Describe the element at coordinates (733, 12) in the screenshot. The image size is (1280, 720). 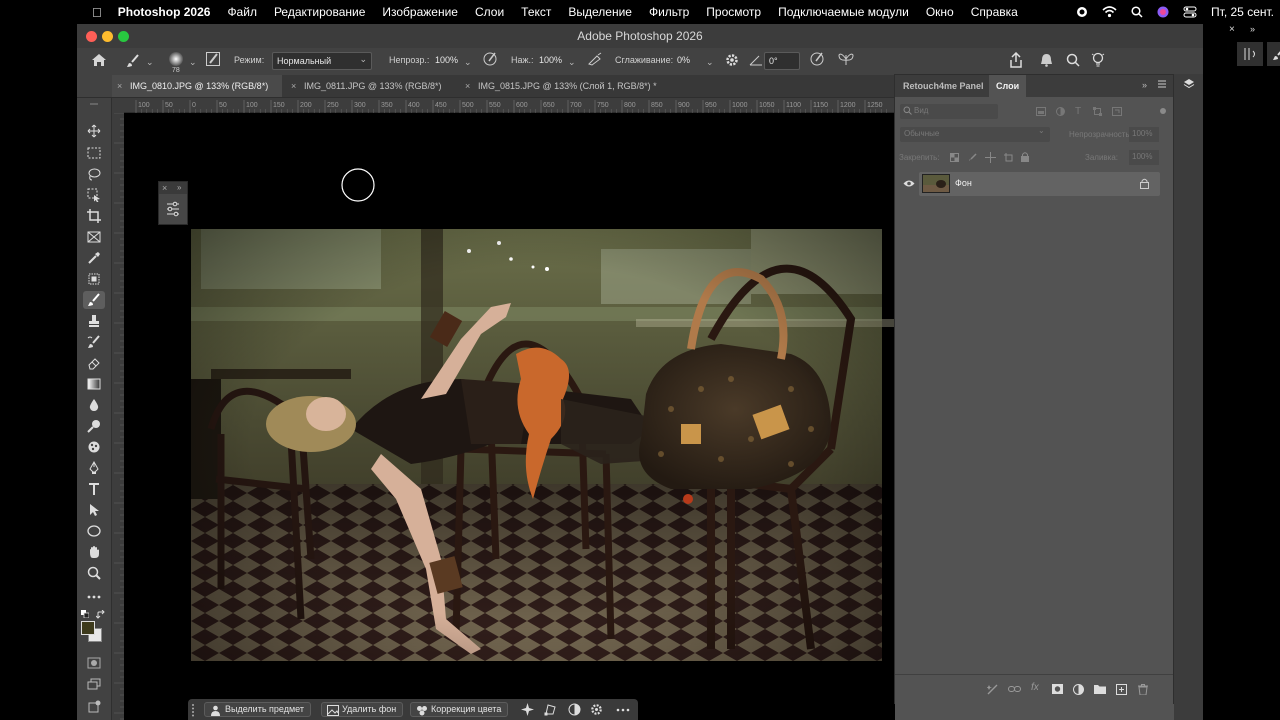
I see `menu-view: Просмотр` at that location.